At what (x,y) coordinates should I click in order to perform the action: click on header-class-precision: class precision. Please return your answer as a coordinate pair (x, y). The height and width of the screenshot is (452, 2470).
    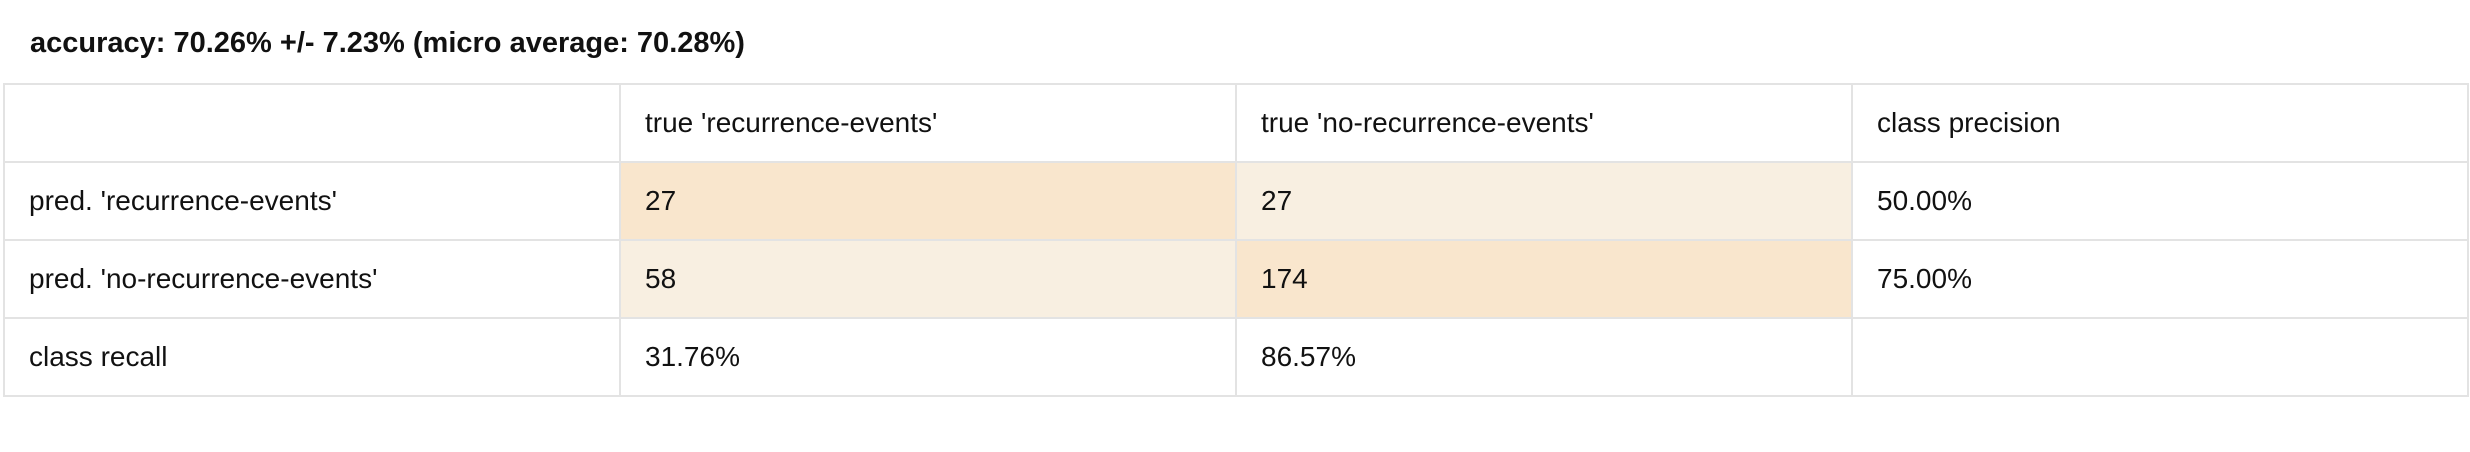
    Looking at the image, I should click on (2160, 123).